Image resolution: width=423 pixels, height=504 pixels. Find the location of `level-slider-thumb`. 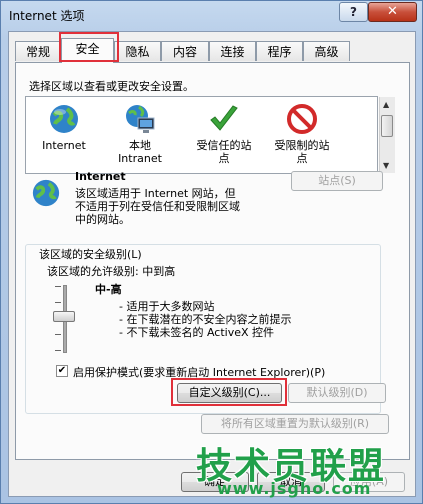

level-slider-thumb is located at coordinates (64, 316).